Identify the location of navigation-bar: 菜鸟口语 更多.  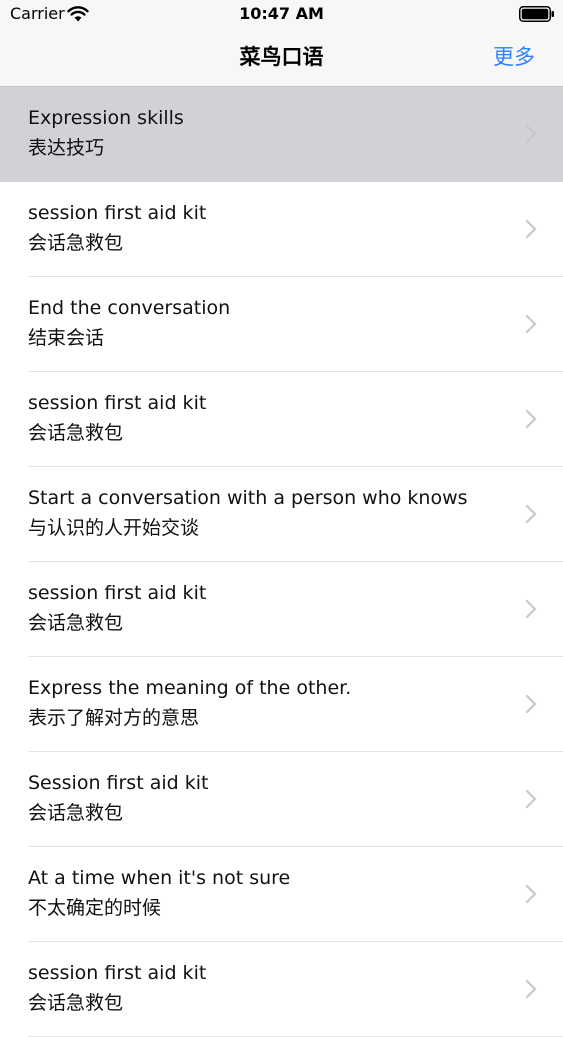
(281, 58).